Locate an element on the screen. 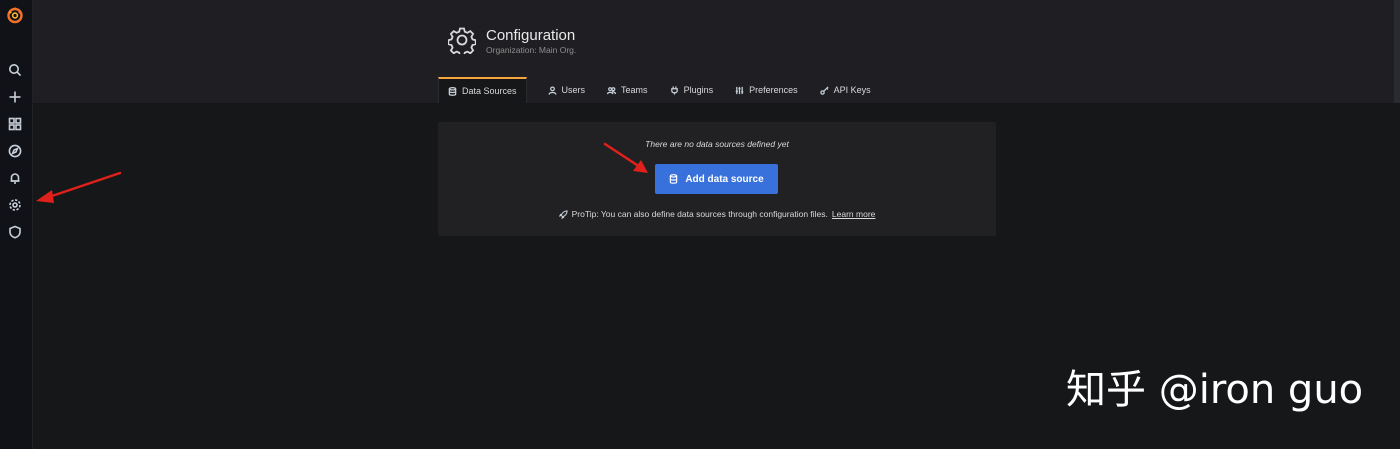 This screenshot has height=449, width=1400. scrollbar is located at coordinates (1397, 51).